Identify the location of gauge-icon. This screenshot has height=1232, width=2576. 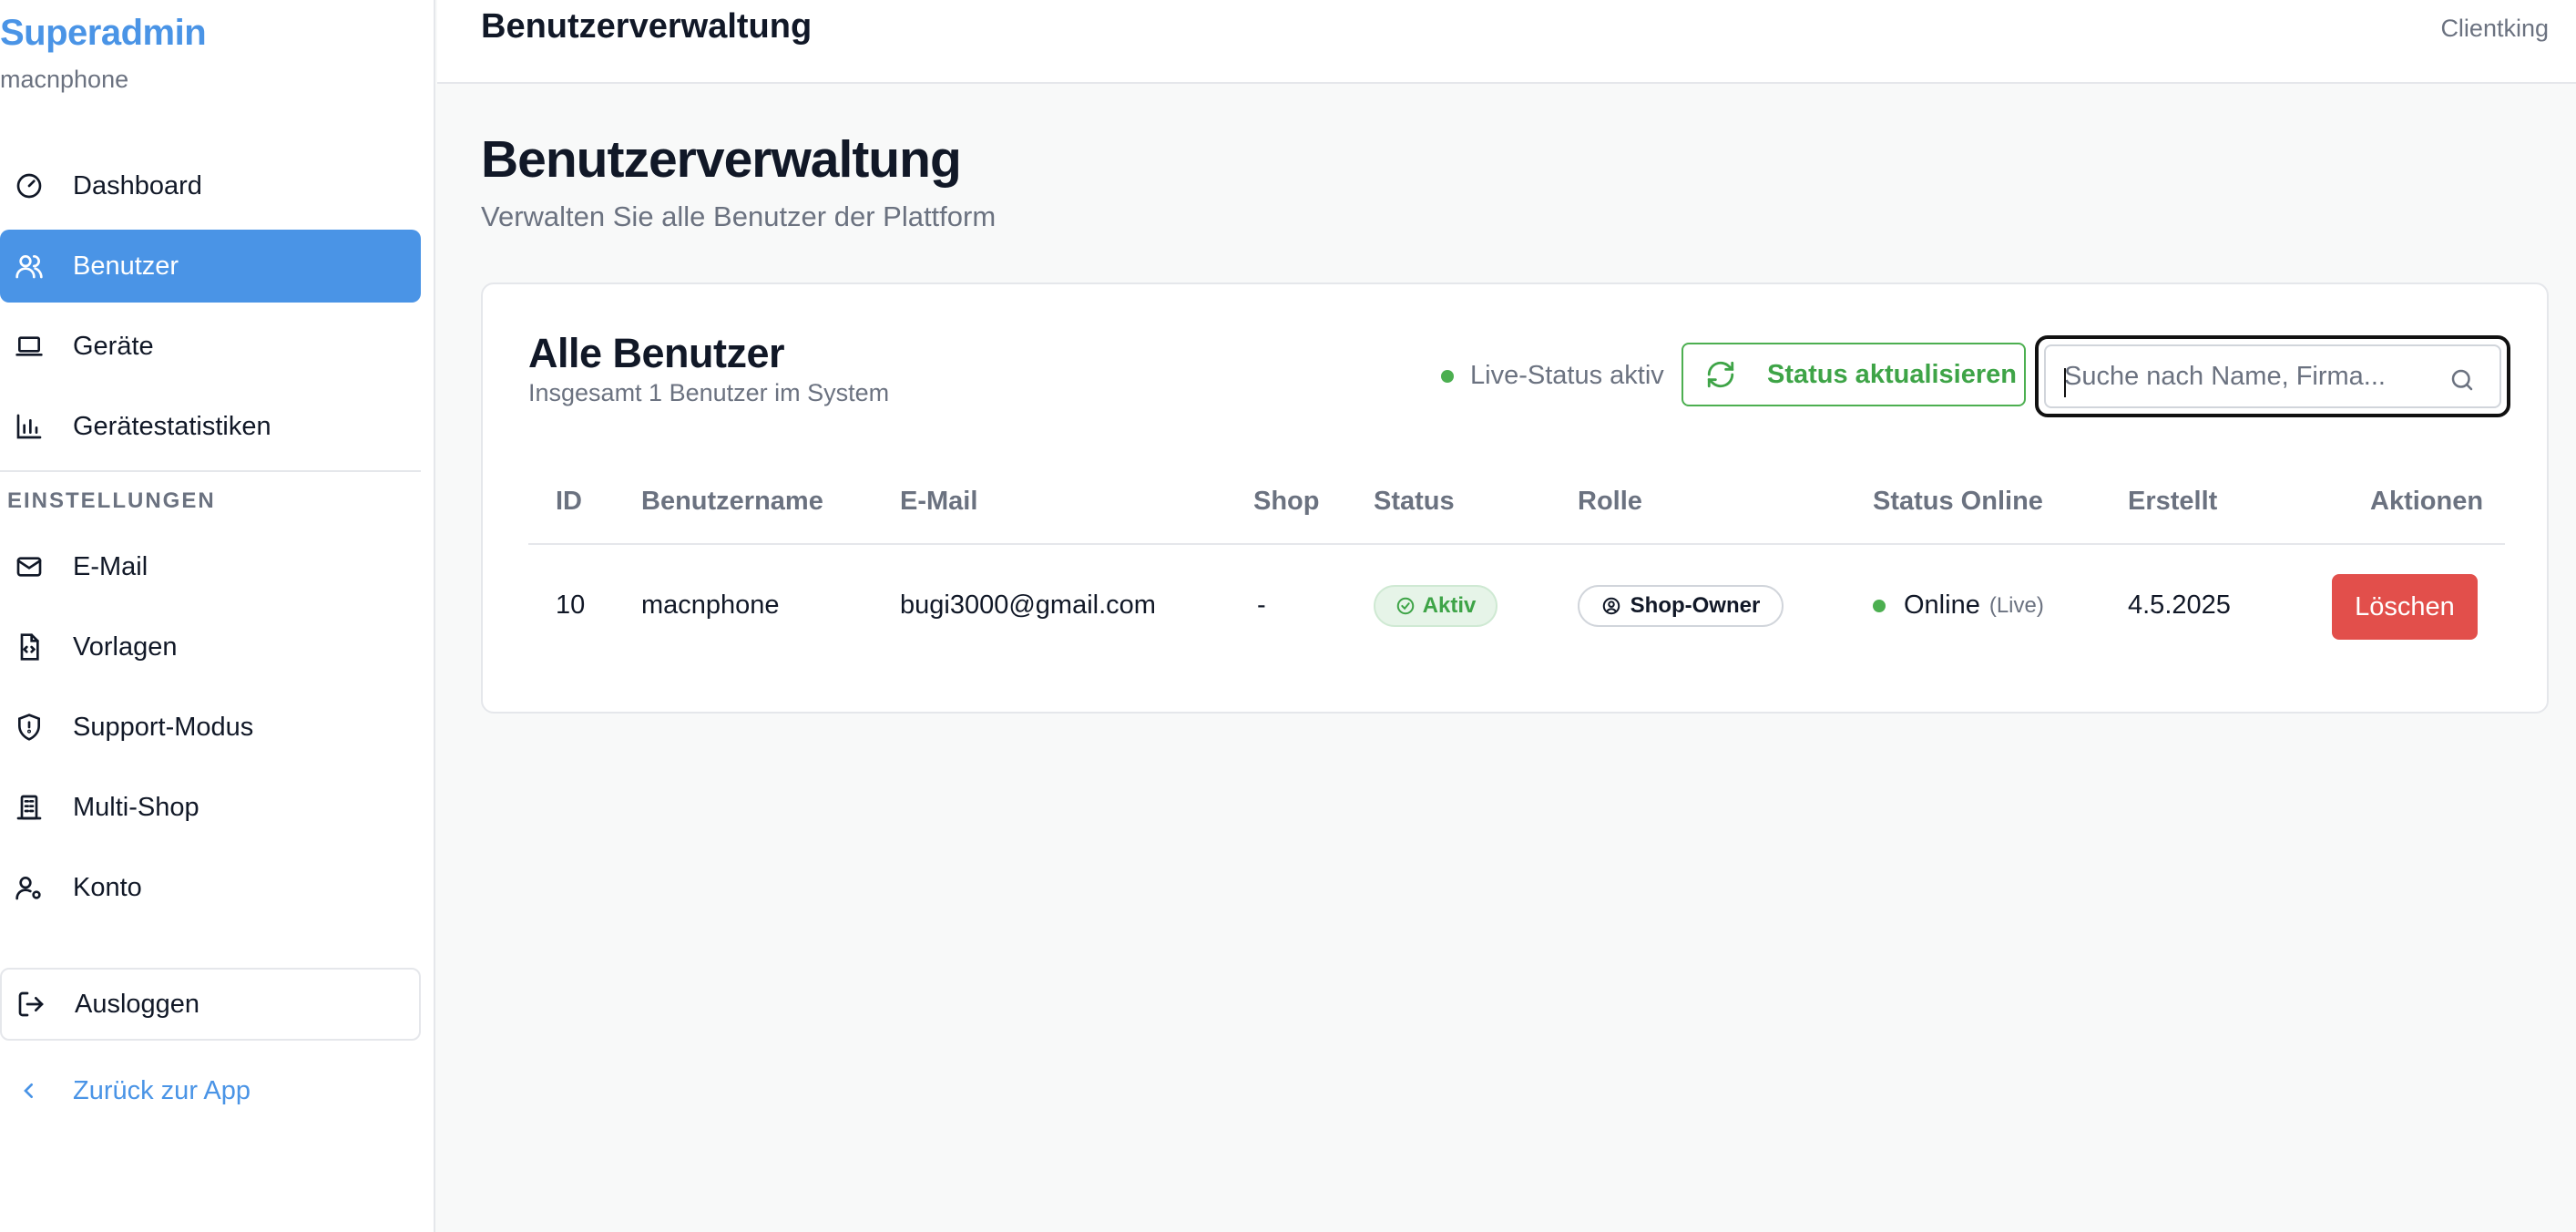
(29, 185).